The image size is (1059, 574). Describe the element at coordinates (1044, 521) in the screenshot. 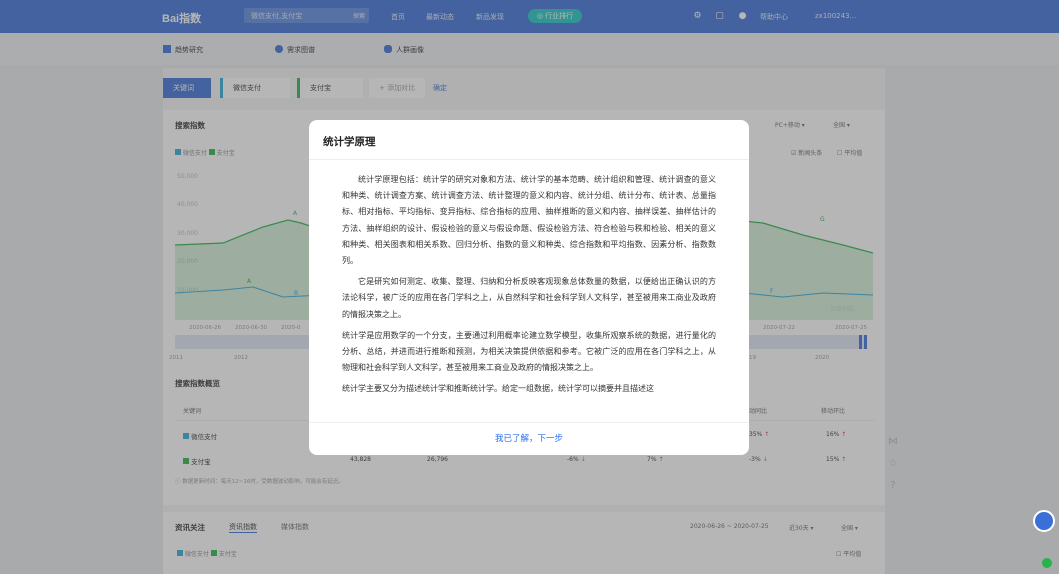

I see `customer-service-icon` at that location.